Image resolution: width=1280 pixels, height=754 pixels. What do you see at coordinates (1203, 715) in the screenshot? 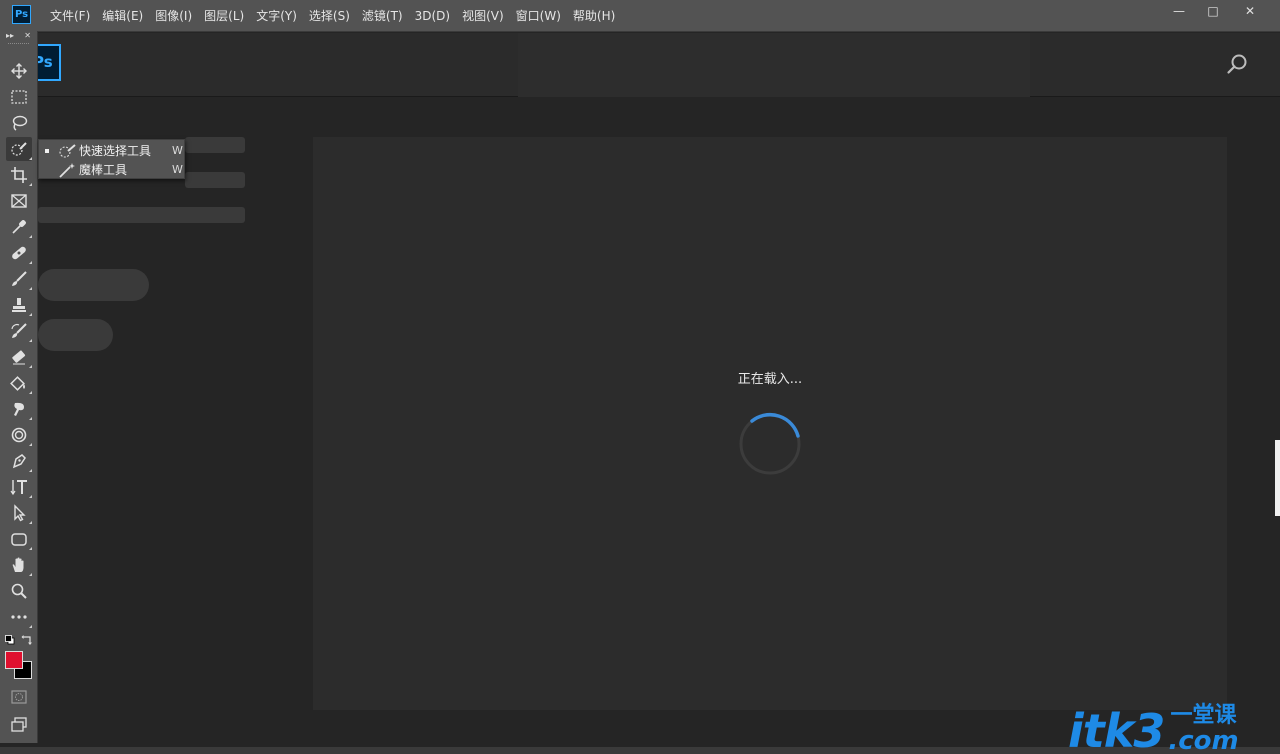
I see `watermark-cn: 一堂课` at bounding box center [1203, 715].